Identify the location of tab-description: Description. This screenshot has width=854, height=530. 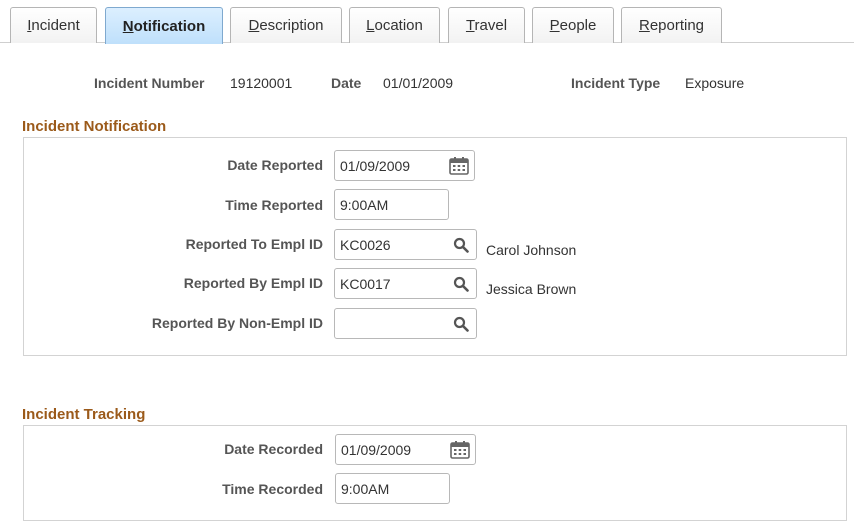
(286, 25).